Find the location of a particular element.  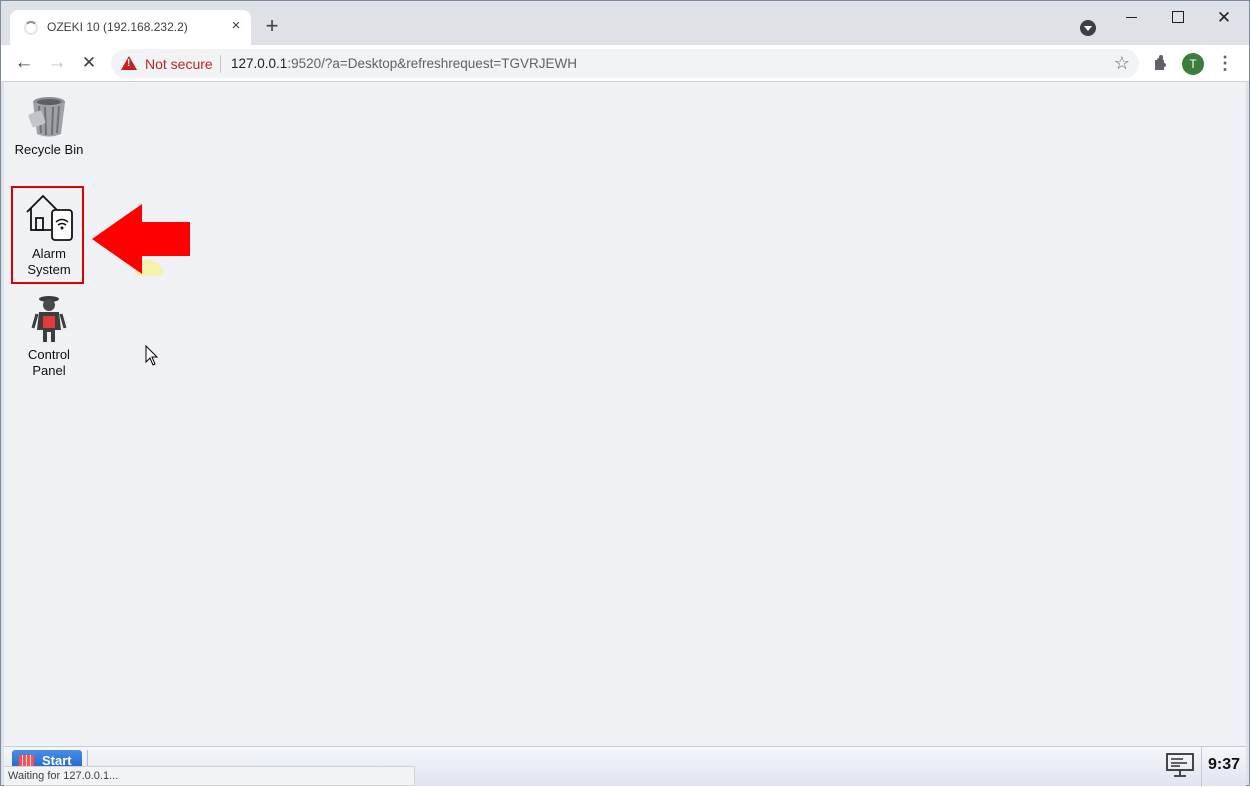

desktop-icon-recycle-bin: Recycle Bin is located at coordinates (49, 125).